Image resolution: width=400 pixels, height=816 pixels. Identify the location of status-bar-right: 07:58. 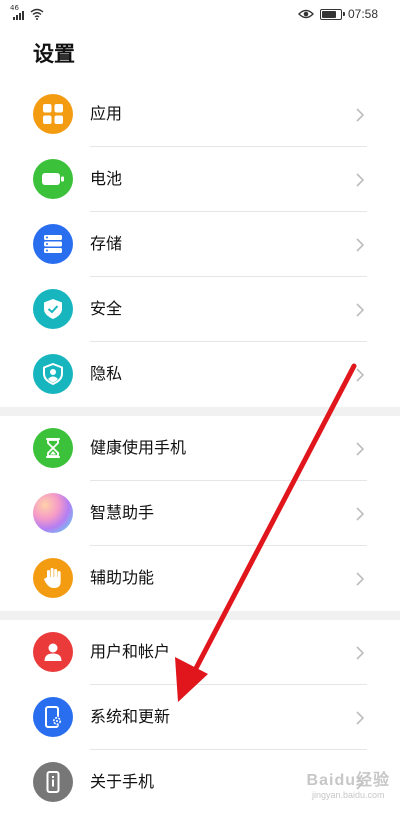
(338, 14).